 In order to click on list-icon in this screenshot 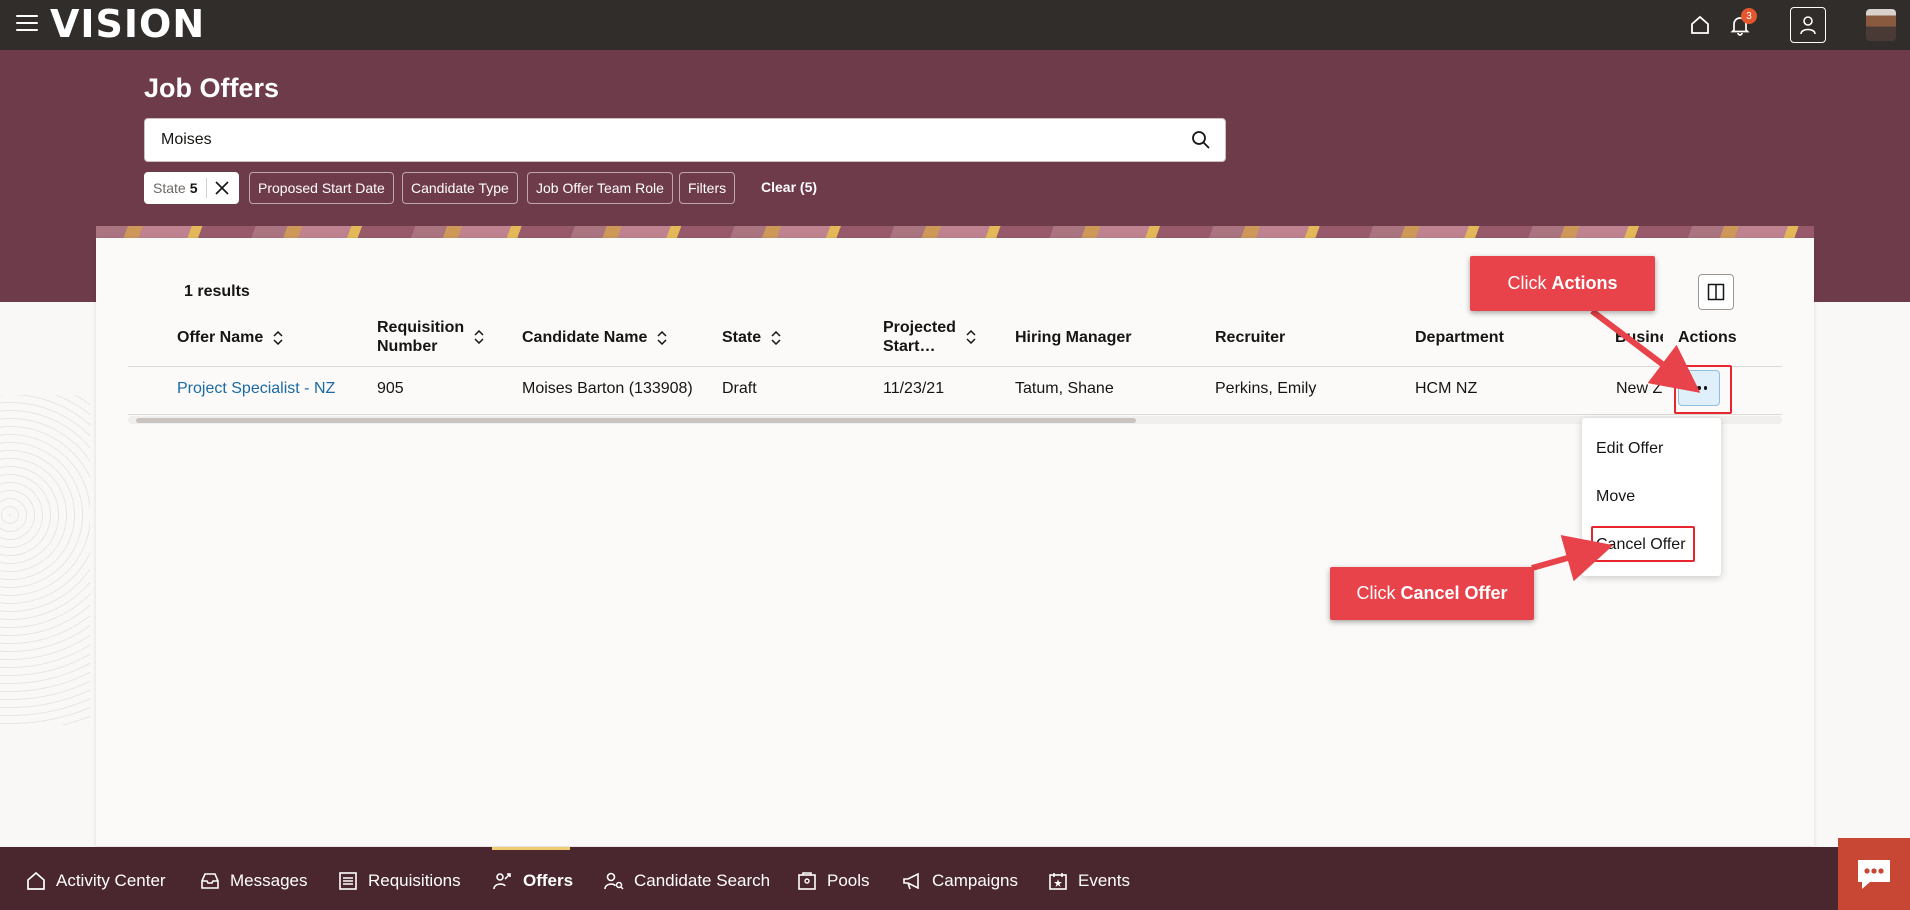, I will do `click(348, 881)`.